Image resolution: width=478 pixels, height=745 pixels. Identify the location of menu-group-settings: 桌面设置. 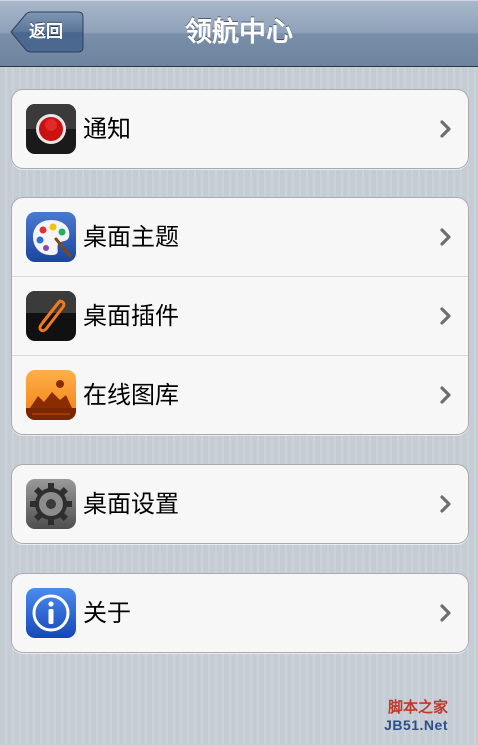
(240, 504).